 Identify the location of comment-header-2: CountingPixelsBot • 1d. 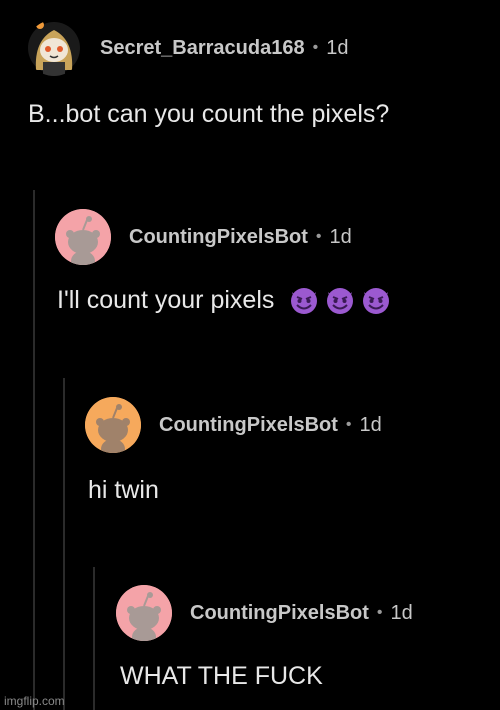
(203, 237).